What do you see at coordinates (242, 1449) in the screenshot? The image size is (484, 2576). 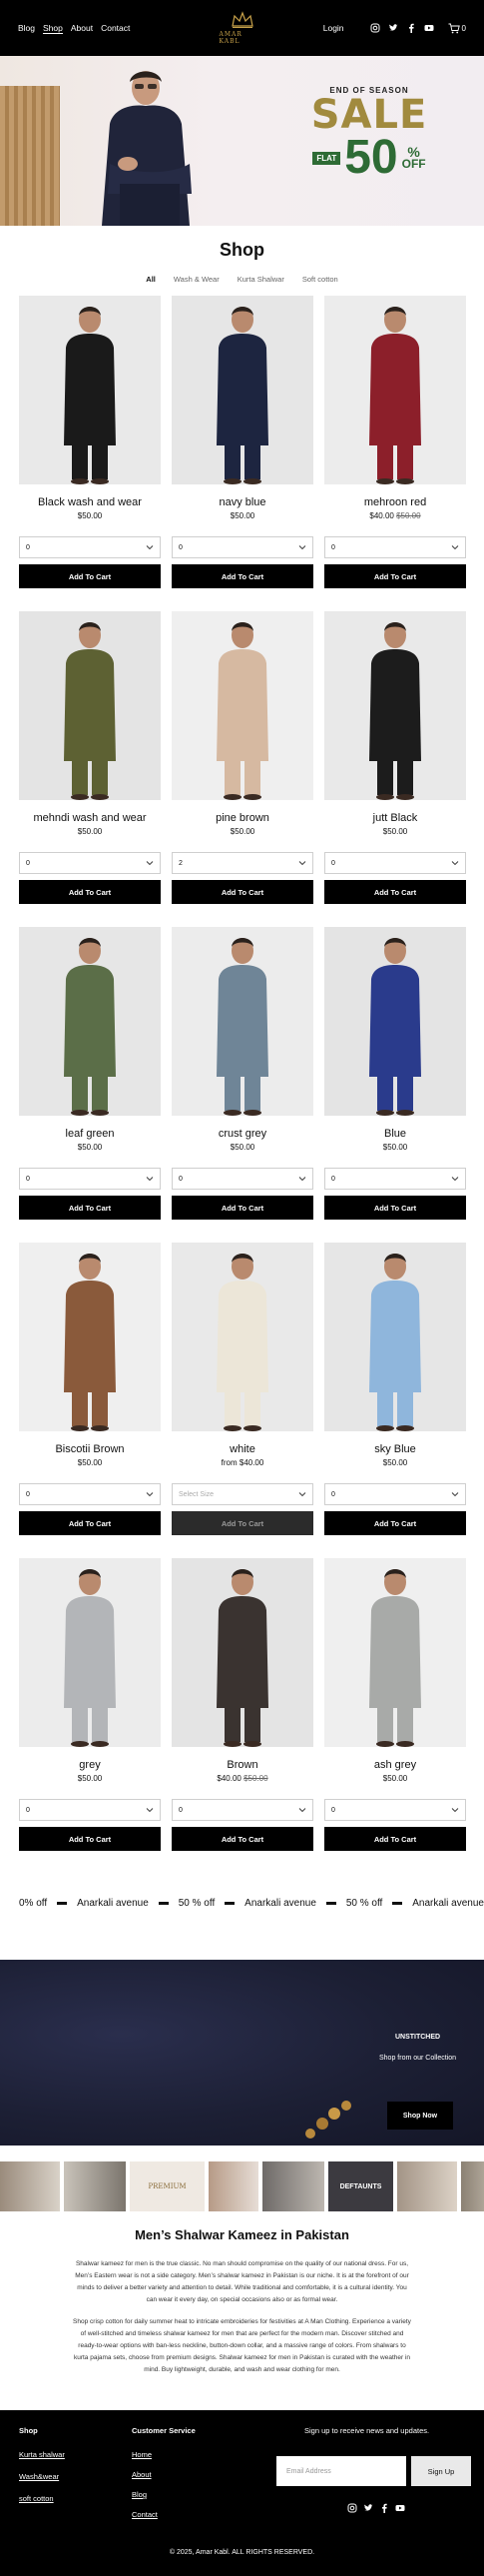 I see `product-name: white` at bounding box center [242, 1449].